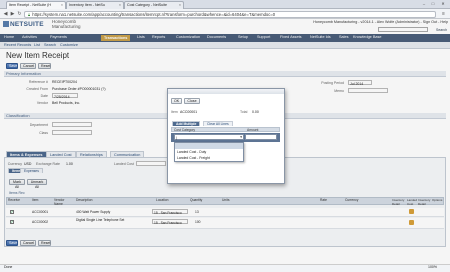 The image size is (450, 272). I want to click on tab-label: Cost Category - NetSuite, so click(147, 5).